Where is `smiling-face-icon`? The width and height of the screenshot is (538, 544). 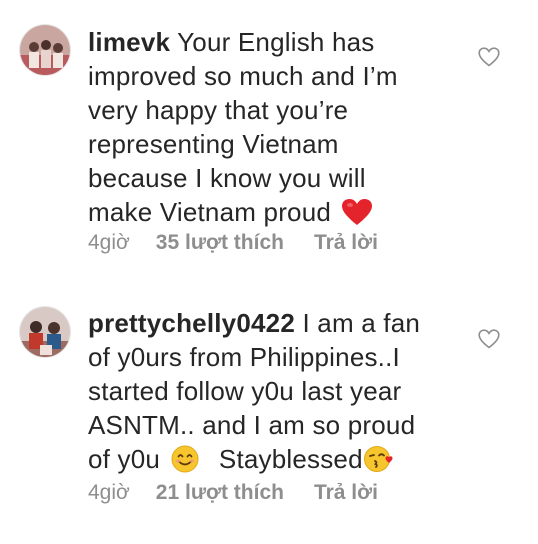 smiling-face-icon is located at coordinates (185, 463).